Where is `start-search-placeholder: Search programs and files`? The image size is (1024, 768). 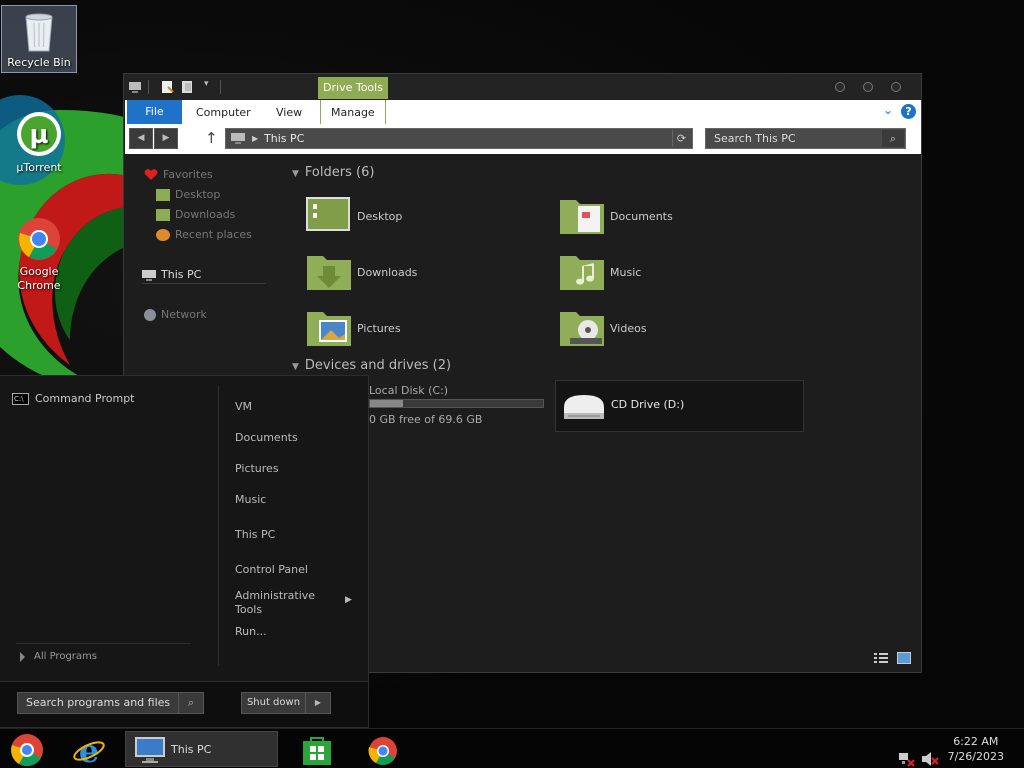
start-search-placeholder: Search programs and files is located at coordinates (98, 702).